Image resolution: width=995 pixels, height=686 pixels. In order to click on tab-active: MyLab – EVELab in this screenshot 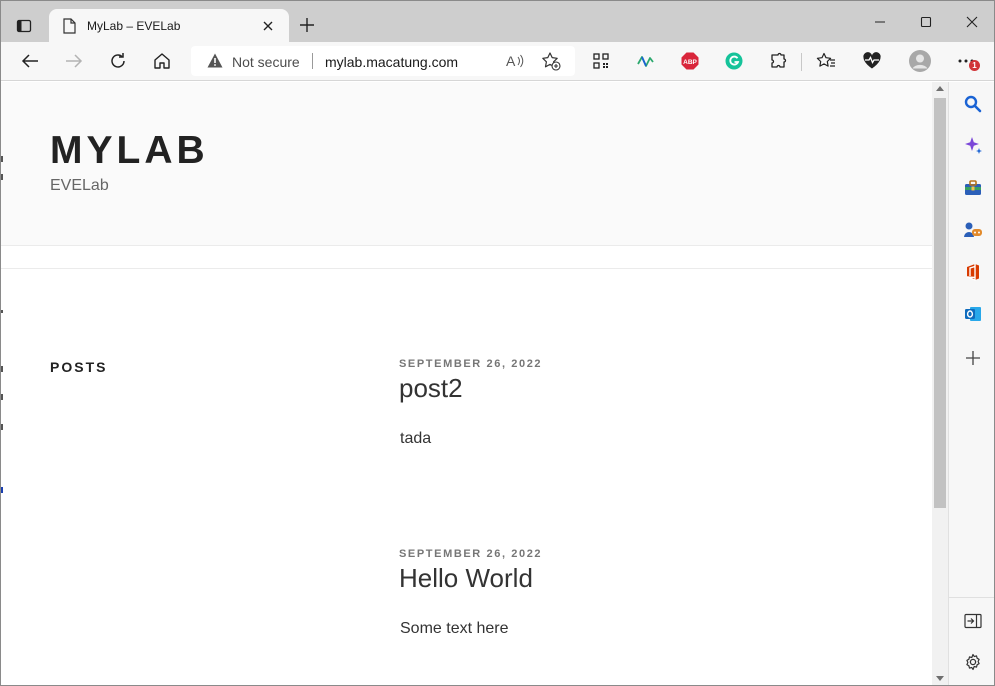, I will do `click(169, 25)`.